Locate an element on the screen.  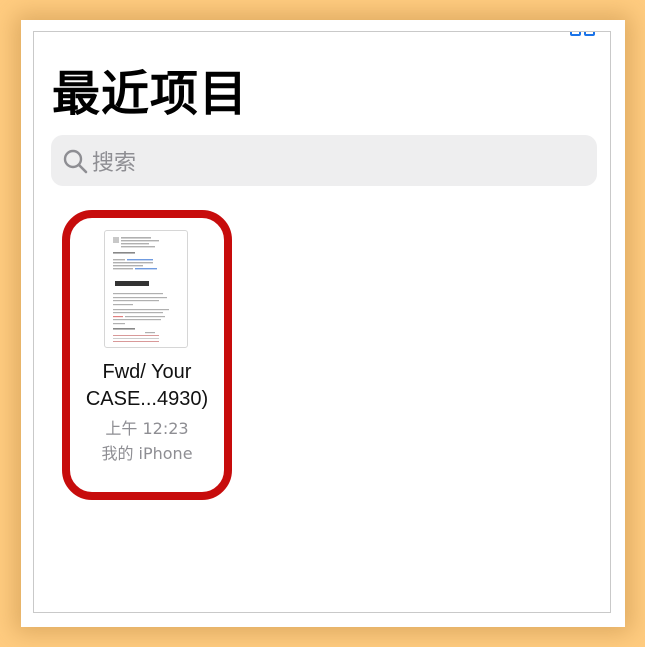
search-bar: 搜索 is located at coordinates (324, 160).